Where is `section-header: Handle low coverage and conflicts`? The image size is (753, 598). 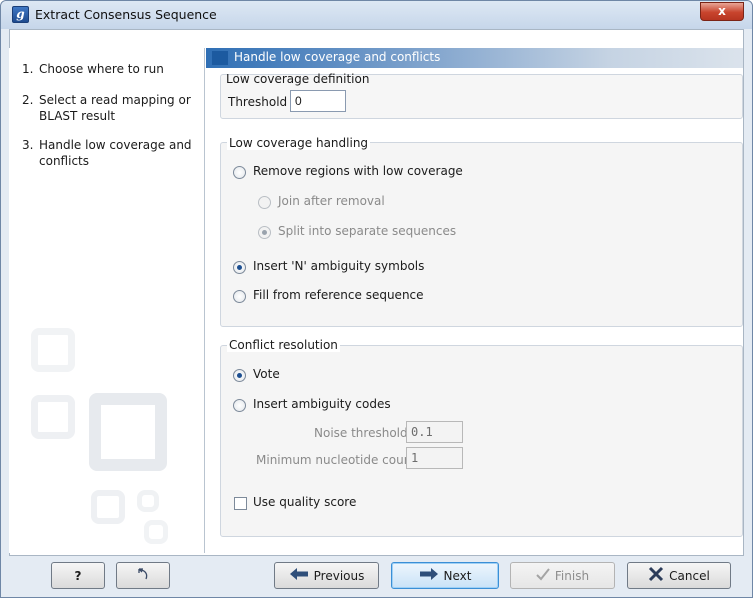 section-header: Handle low coverage and conflicts is located at coordinates (474, 58).